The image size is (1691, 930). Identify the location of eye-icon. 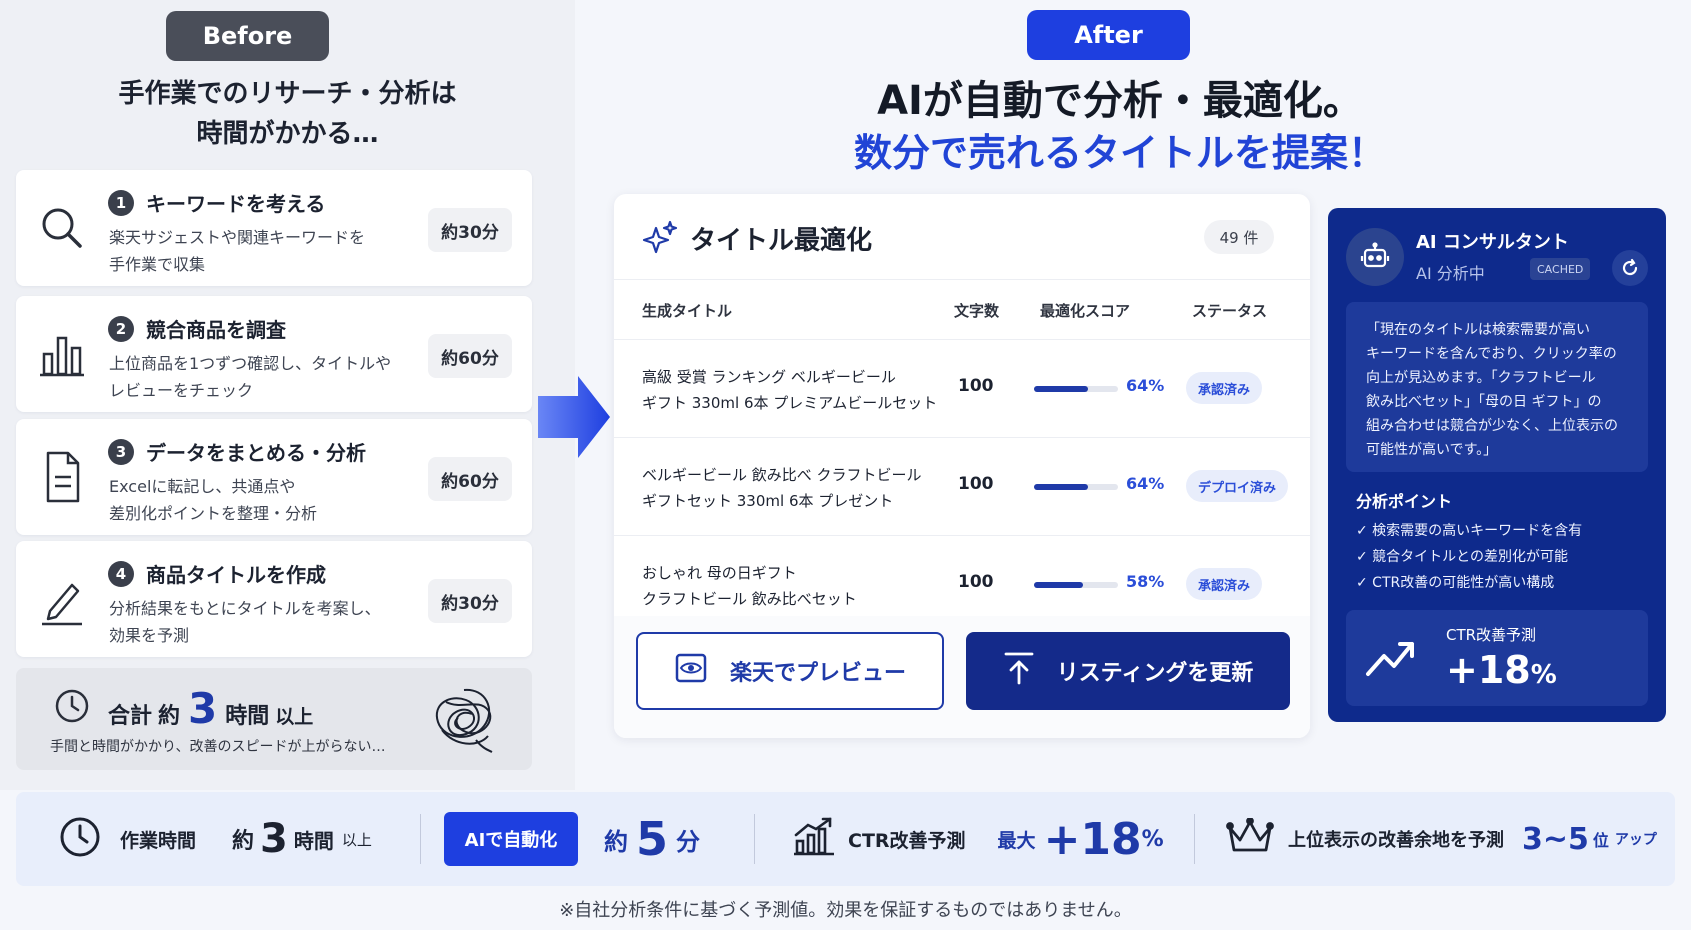
(691, 671).